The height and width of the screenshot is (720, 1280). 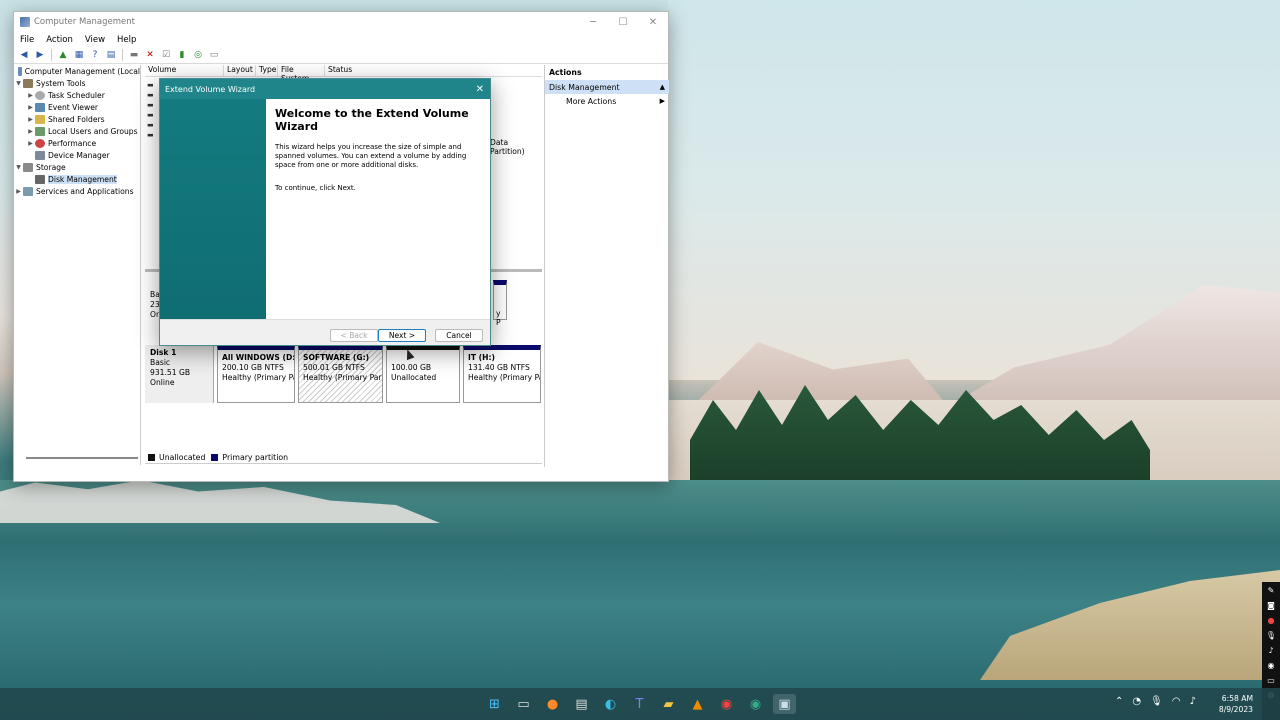 I want to click on column-type: Type, so click(x=267, y=70).